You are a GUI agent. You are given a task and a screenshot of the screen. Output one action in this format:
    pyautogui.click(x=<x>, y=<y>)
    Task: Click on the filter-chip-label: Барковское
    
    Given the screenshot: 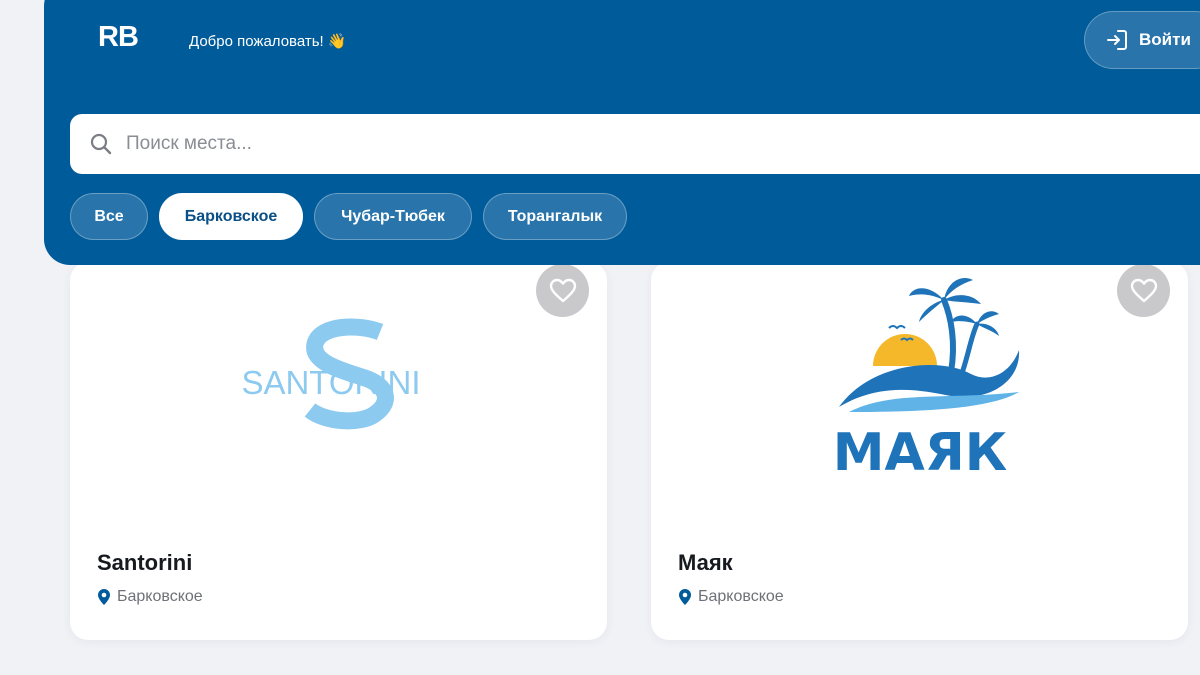 What is the action you would take?
    pyautogui.click(x=231, y=216)
    